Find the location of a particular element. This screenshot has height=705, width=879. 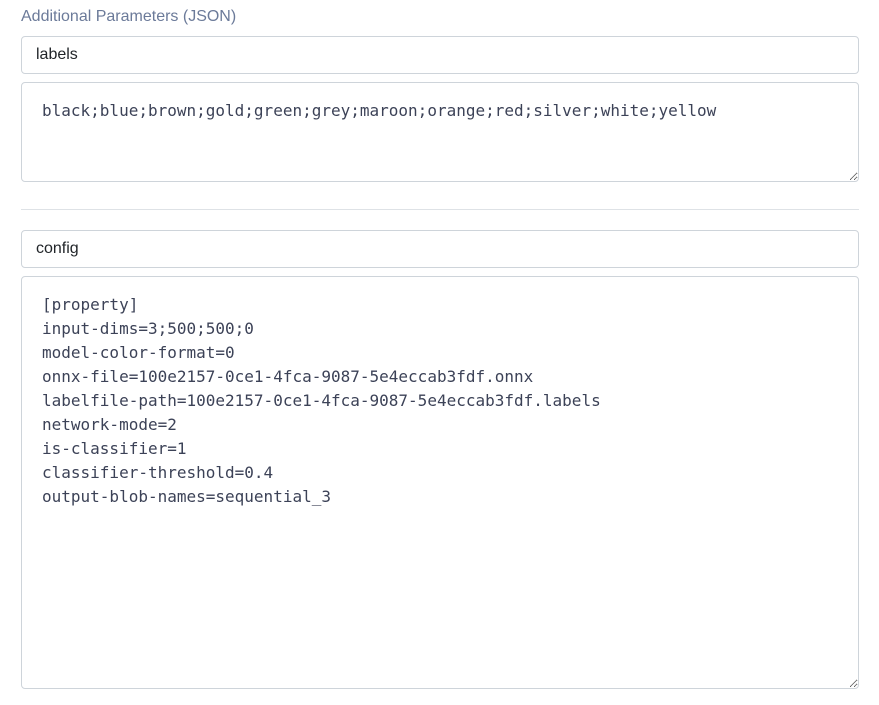

param-key-input-config is located at coordinates (440, 249).